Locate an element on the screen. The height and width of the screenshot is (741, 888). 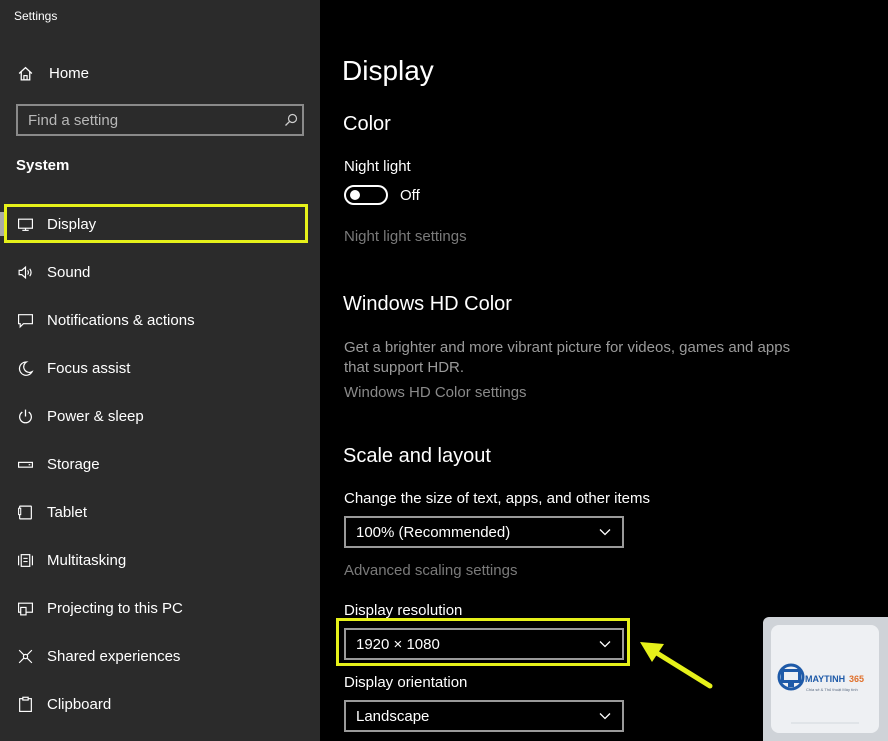
scale-value: 100% (Recommended) is located at coordinates (433, 532).